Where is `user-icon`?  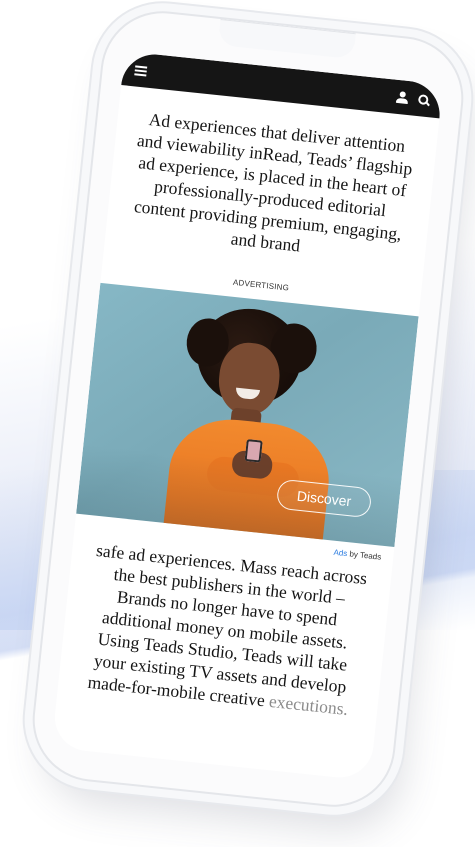
user-icon is located at coordinates (402, 97).